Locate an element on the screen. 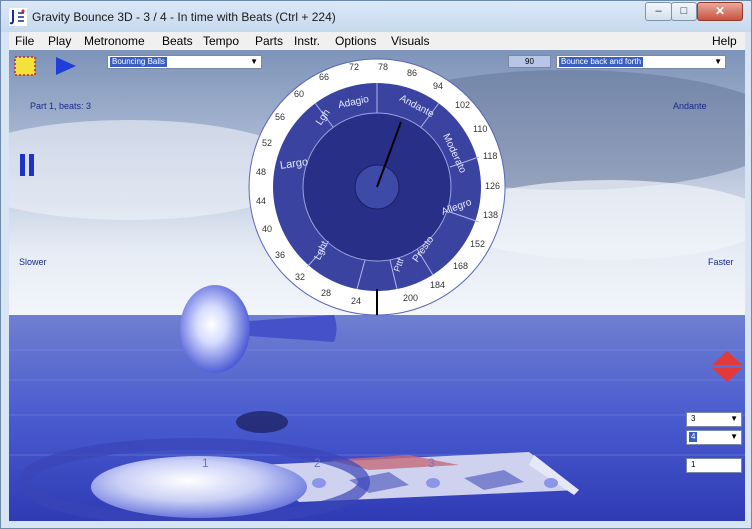 The image size is (752, 529). dial-number: 28 is located at coordinates (326, 293).